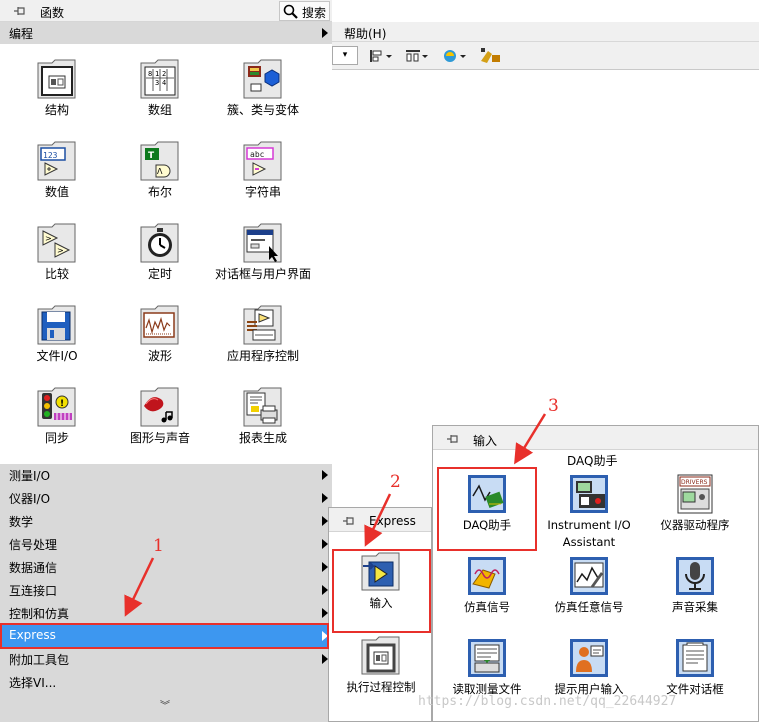 The width and height of the screenshot is (759, 722). What do you see at coordinates (57, 416) in the screenshot?
I see `palette-item-synchronization: ! 同步` at bounding box center [57, 416].